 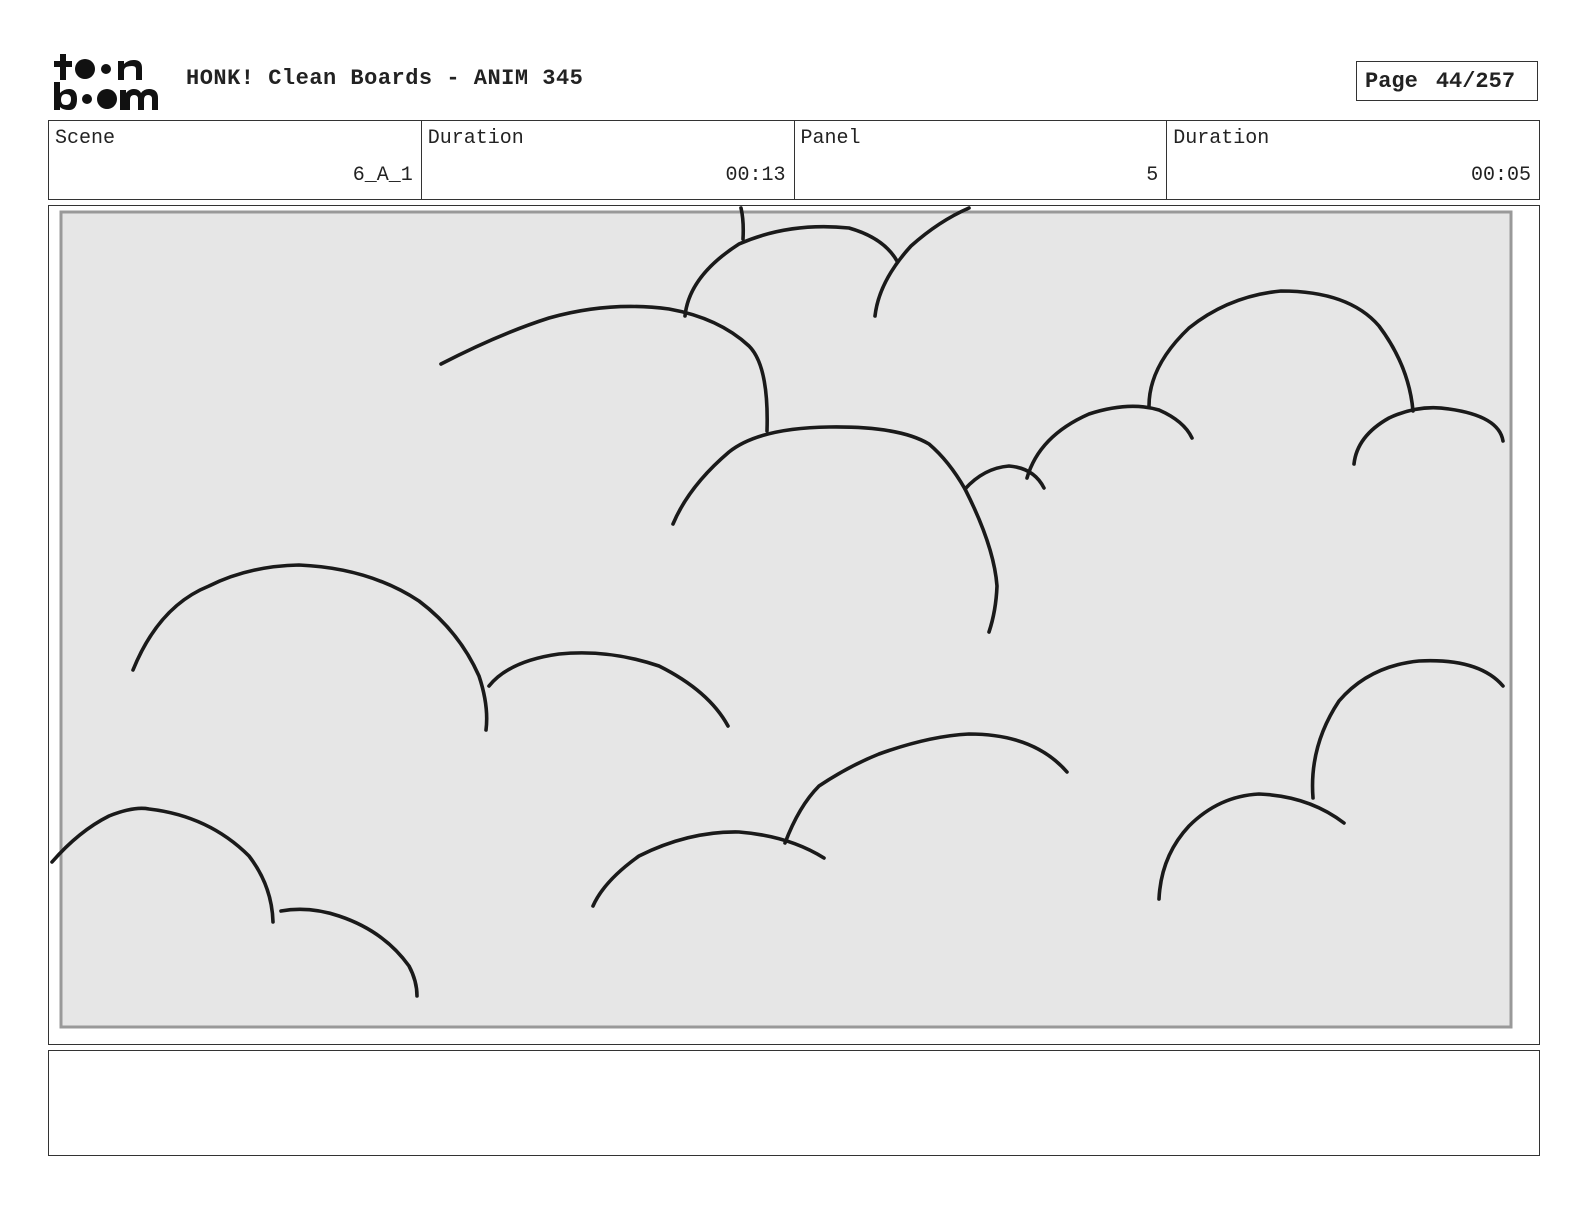 I want to click on panel-cell: Panel 5, so click(x=981, y=160).